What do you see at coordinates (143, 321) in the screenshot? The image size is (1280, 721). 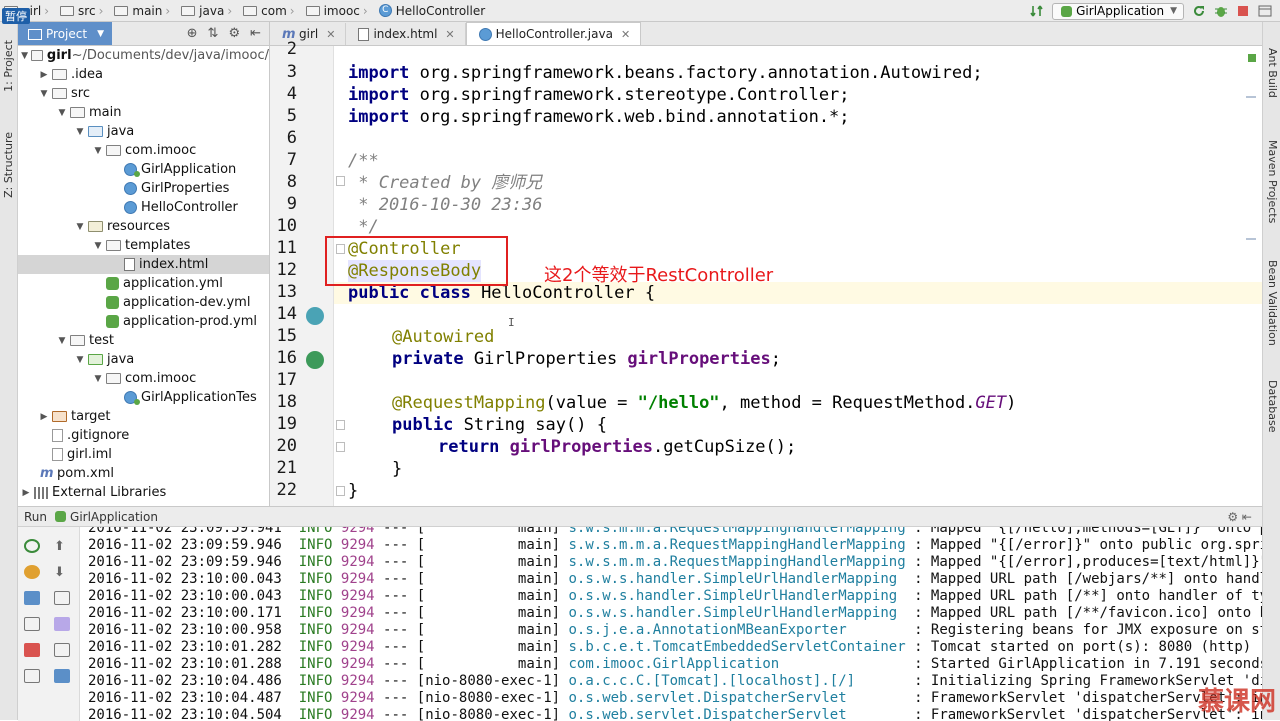 I see `tree-item-application-prod-yml: application-prod.yml` at bounding box center [143, 321].